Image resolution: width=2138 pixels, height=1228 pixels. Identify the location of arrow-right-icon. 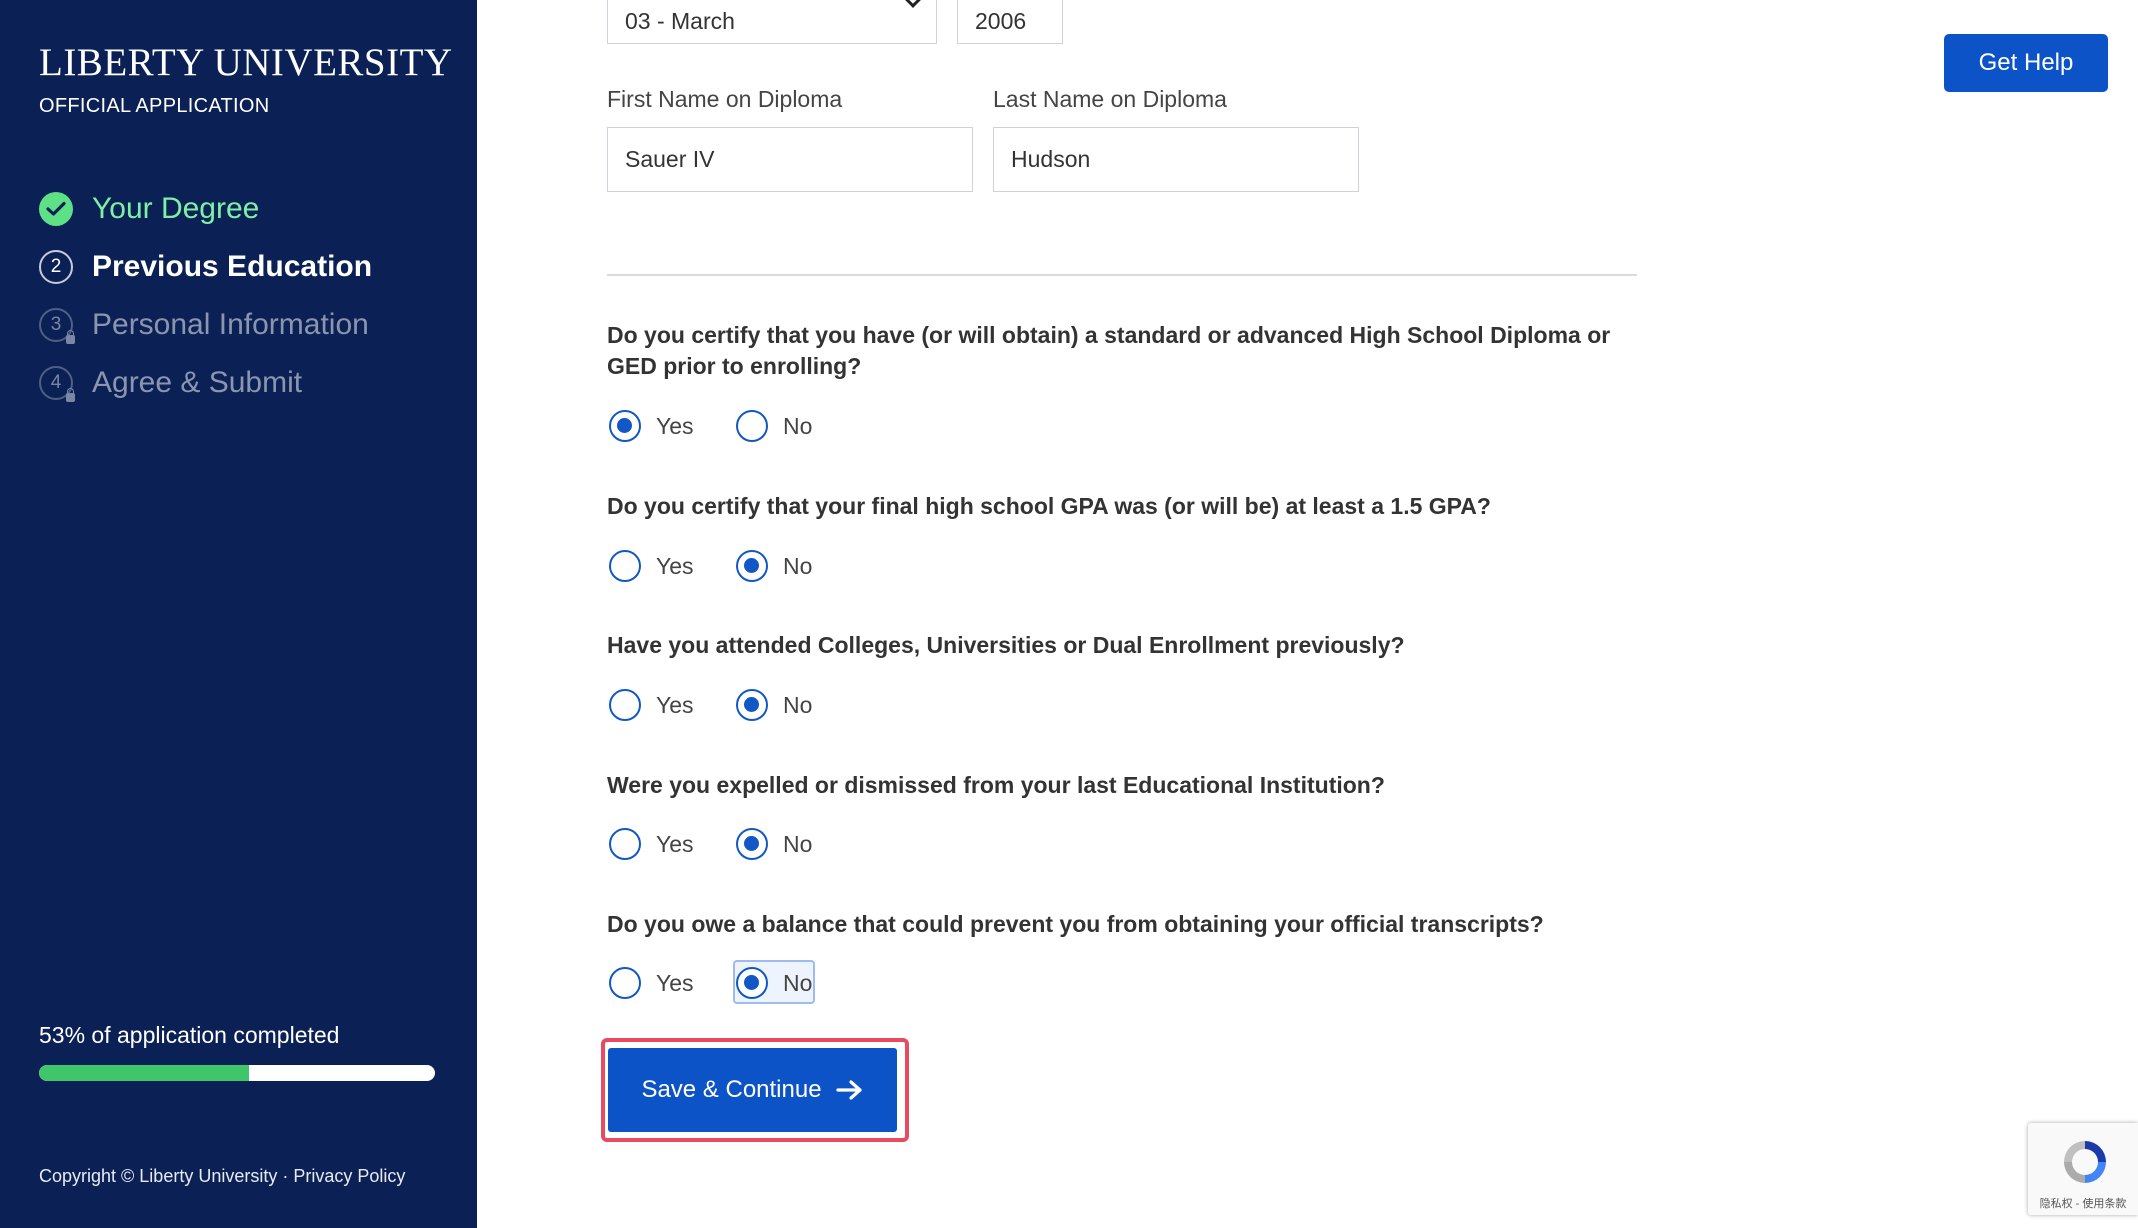
(848, 1090).